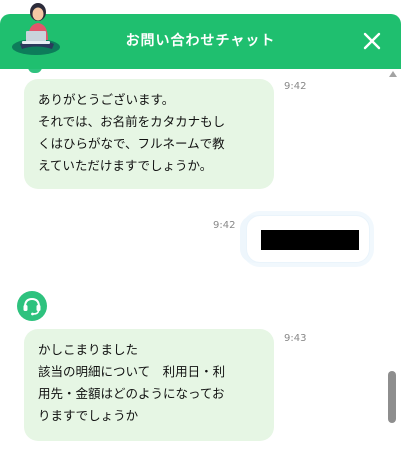 This screenshot has width=401, height=450. Describe the element at coordinates (106, 99) in the screenshot. I see `message-line: ありがとうございます。` at that location.